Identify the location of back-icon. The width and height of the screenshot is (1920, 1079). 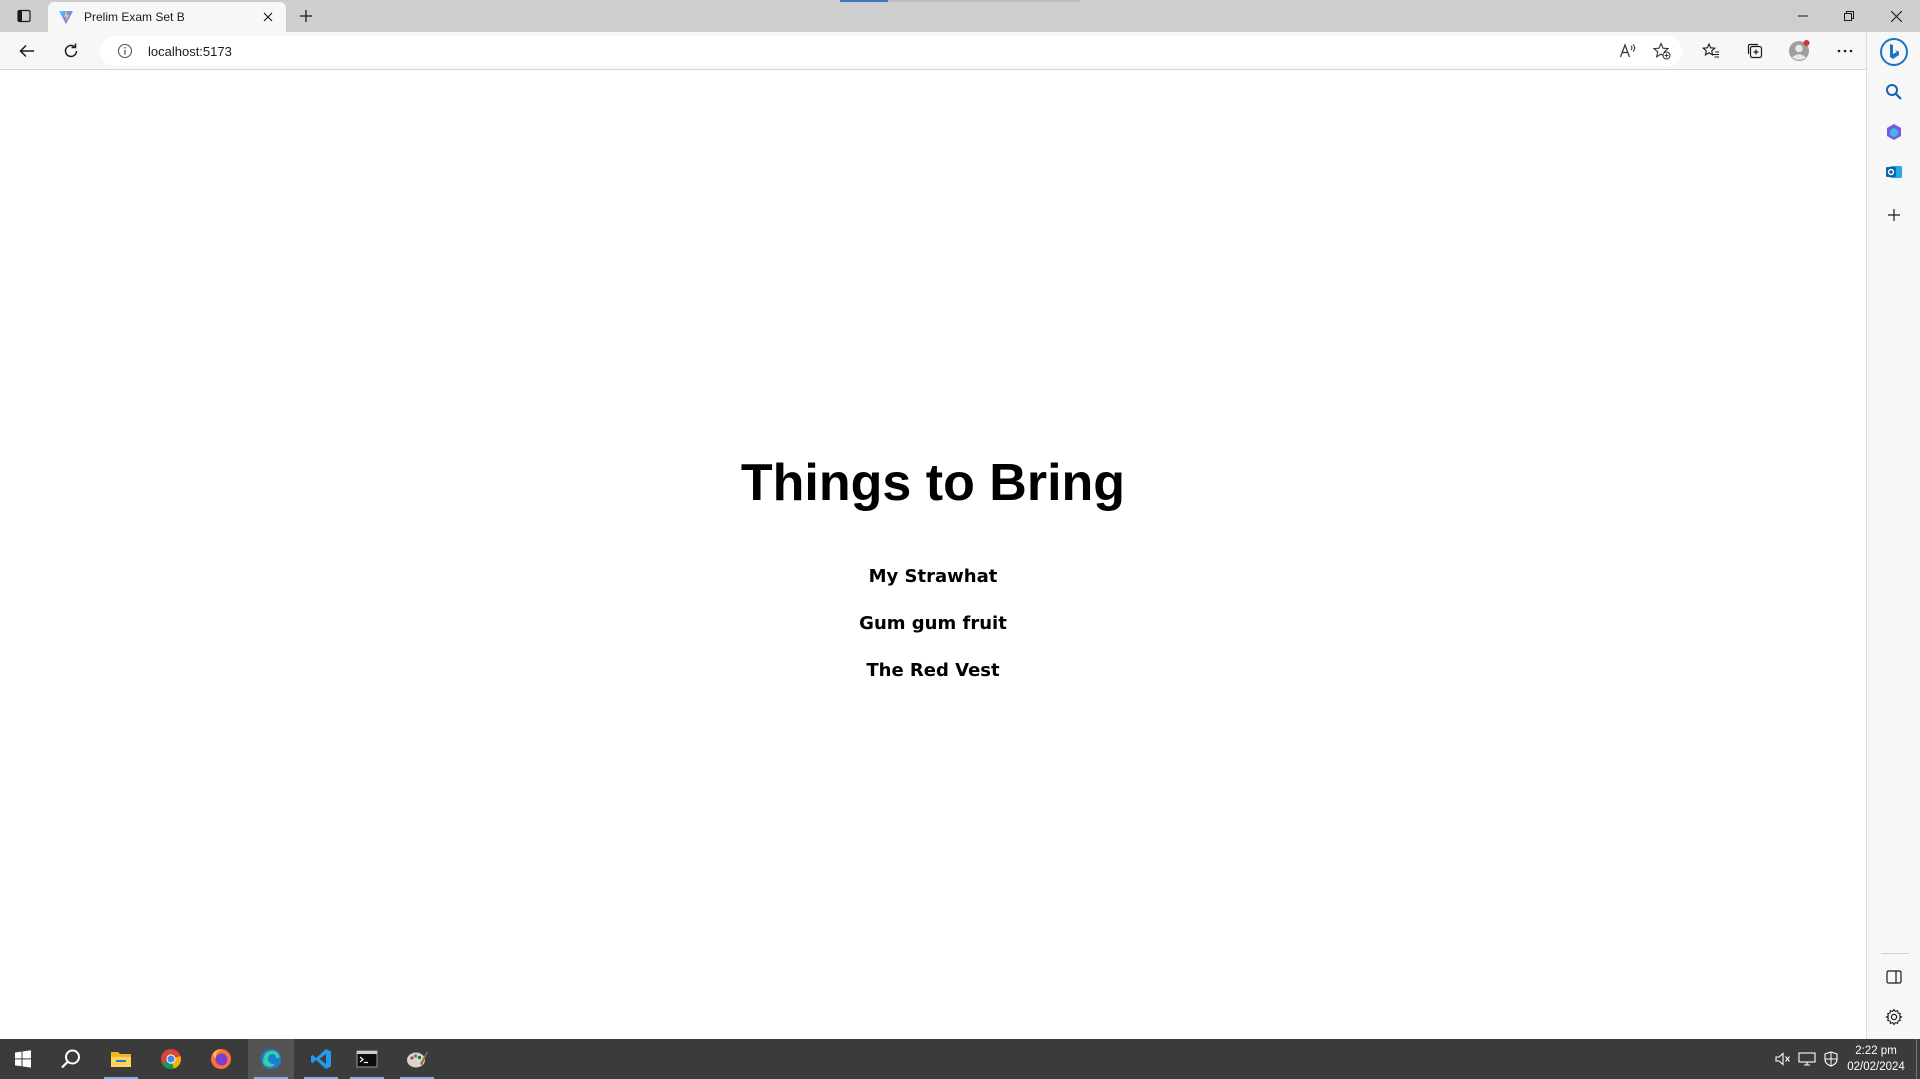
(26, 51).